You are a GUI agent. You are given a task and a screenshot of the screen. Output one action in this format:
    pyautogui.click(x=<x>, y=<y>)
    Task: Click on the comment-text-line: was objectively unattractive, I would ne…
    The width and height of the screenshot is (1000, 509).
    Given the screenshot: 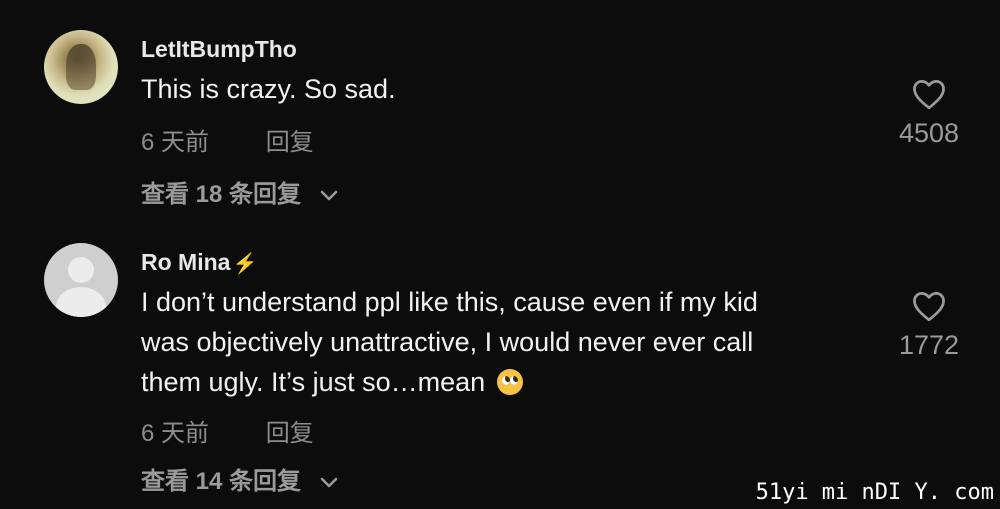 What is the action you would take?
    pyautogui.click(x=447, y=342)
    